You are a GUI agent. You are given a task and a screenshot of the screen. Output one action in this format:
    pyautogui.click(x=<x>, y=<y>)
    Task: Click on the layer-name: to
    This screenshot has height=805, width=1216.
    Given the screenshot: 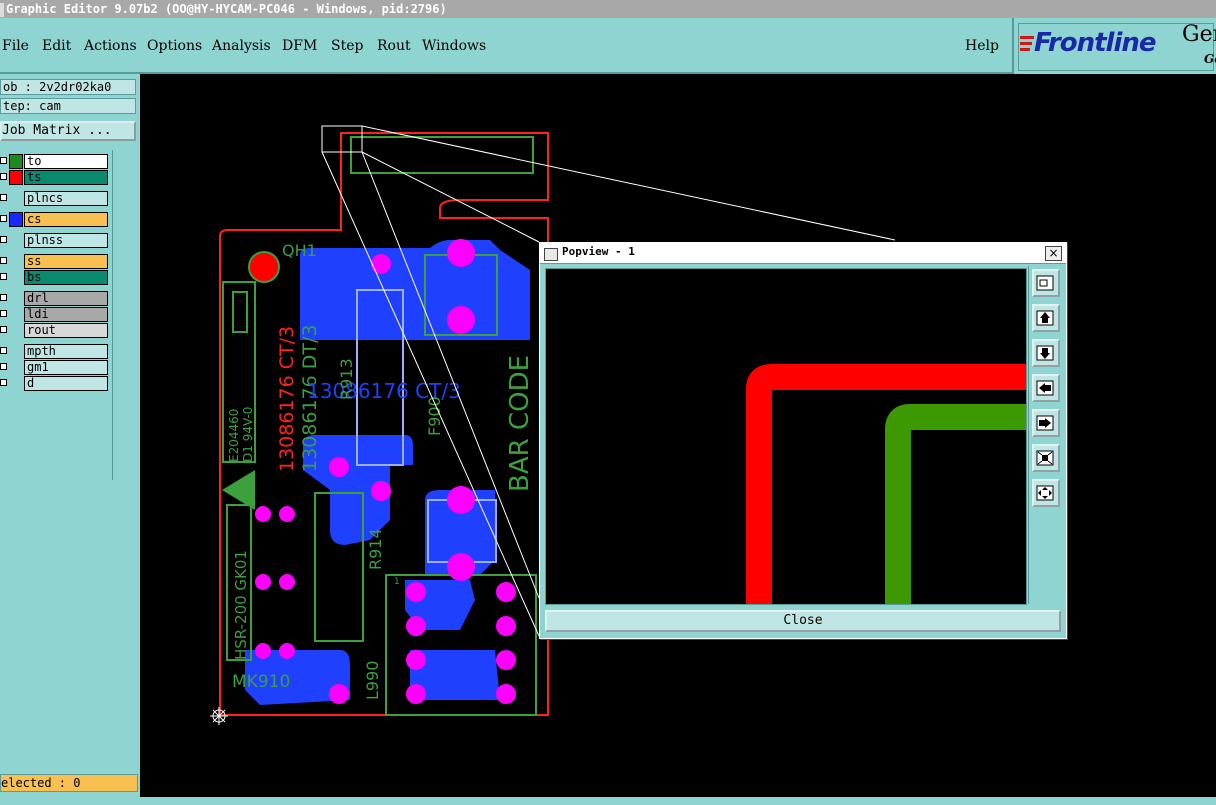 What is the action you would take?
    pyautogui.click(x=66, y=161)
    